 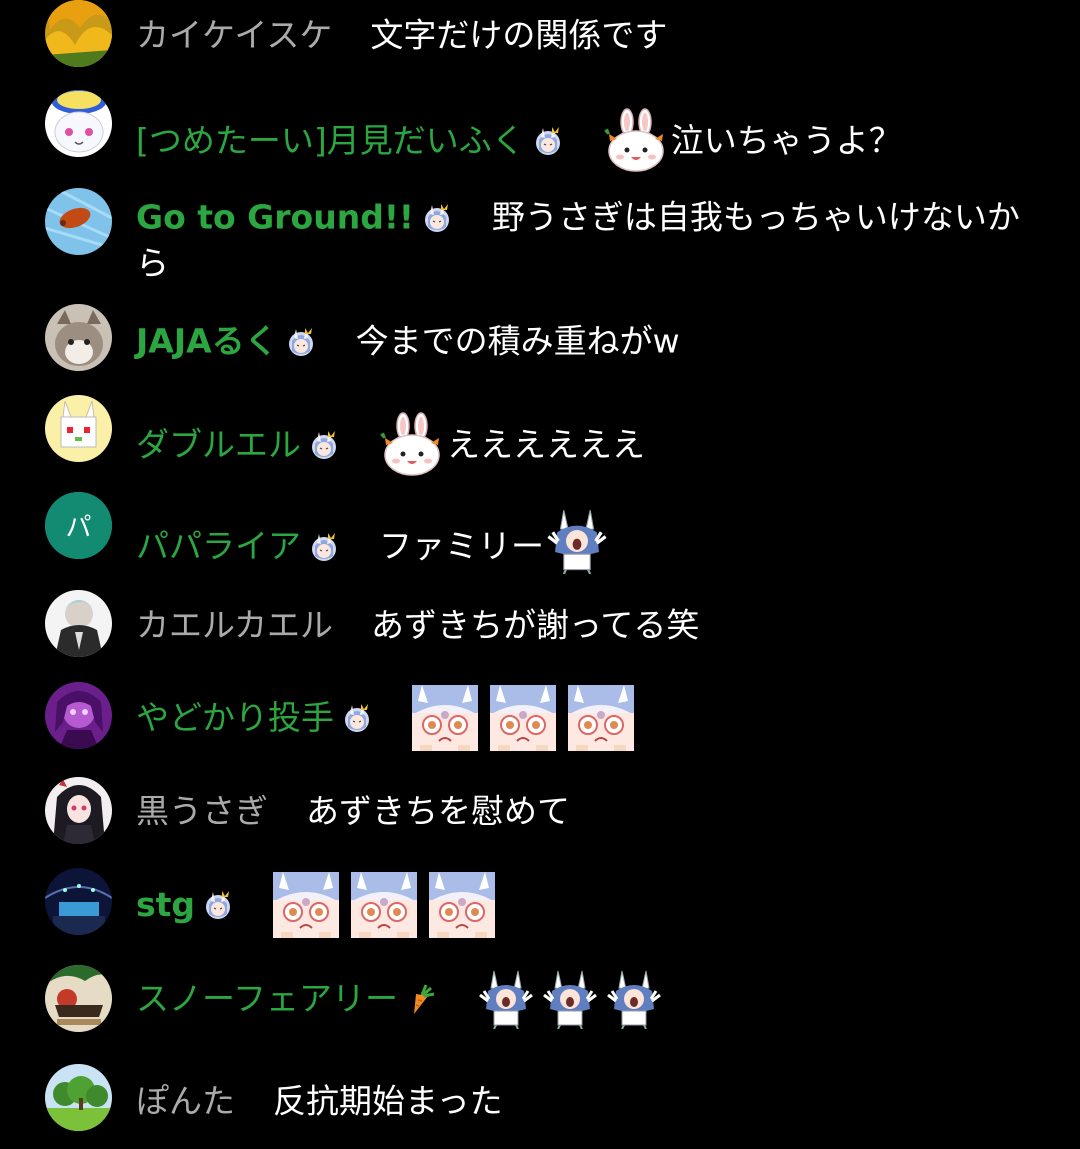 What do you see at coordinates (438, 811) in the screenshot?
I see `message-text: あずきちを慰めて` at bounding box center [438, 811].